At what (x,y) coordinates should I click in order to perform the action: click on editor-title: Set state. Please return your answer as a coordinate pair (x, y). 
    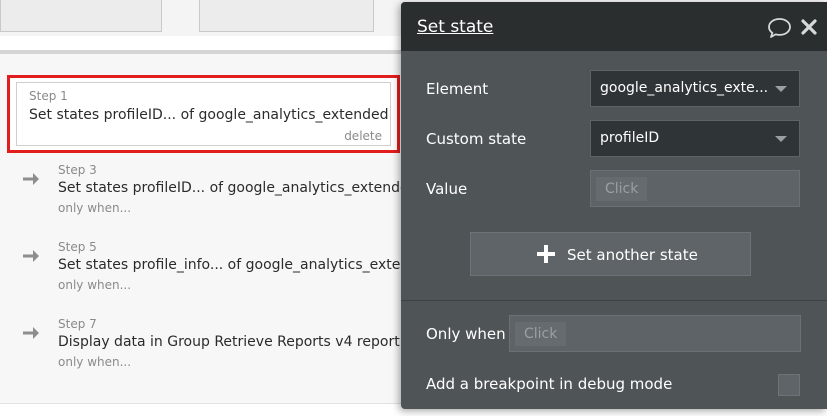
    Looking at the image, I should click on (455, 27).